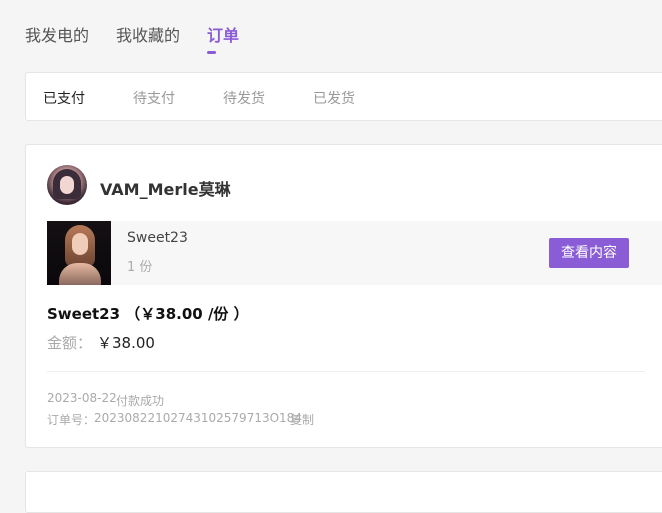 This screenshot has width=662, height=513. I want to click on avatar-face-shape, so click(67, 185).